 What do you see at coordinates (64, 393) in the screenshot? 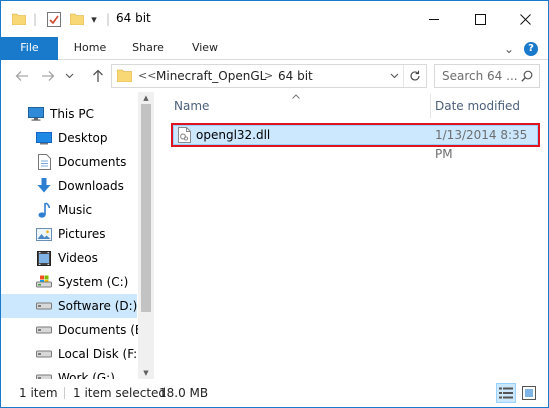
I see `status-divider` at bounding box center [64, 393].